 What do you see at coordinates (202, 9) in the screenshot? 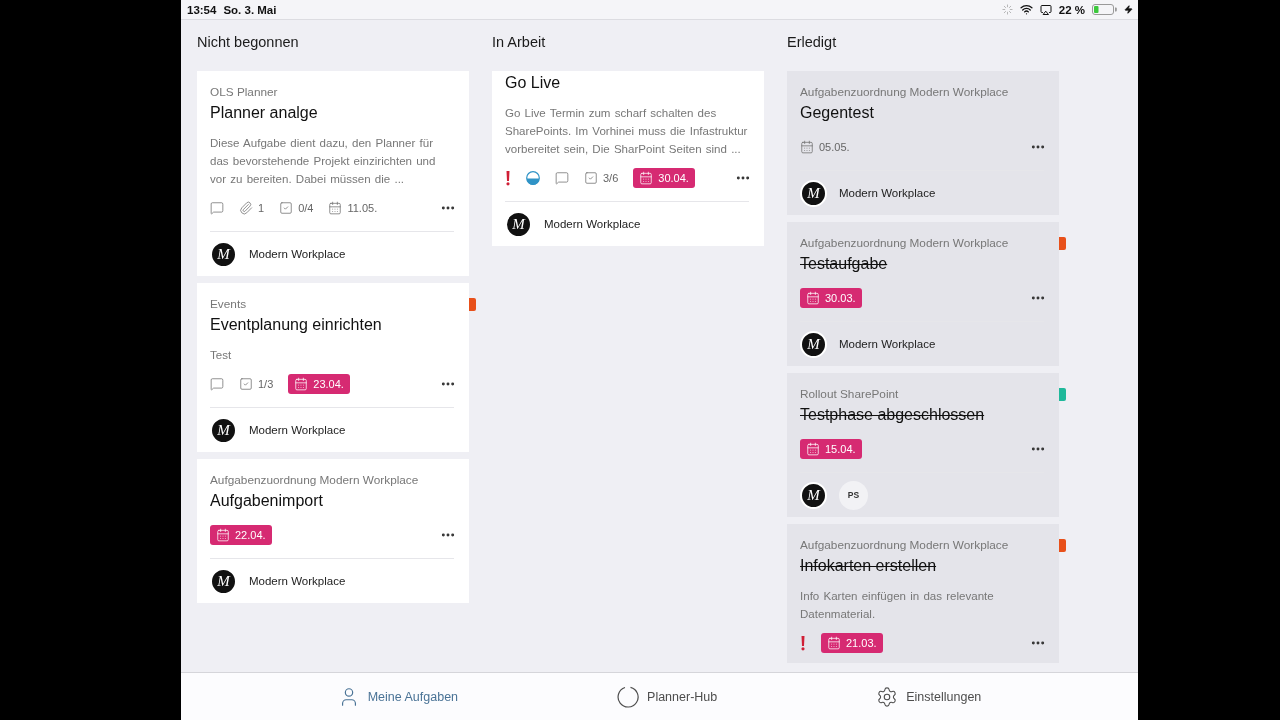
I see `status-time: 13:54` at bounding box center [202, 9].